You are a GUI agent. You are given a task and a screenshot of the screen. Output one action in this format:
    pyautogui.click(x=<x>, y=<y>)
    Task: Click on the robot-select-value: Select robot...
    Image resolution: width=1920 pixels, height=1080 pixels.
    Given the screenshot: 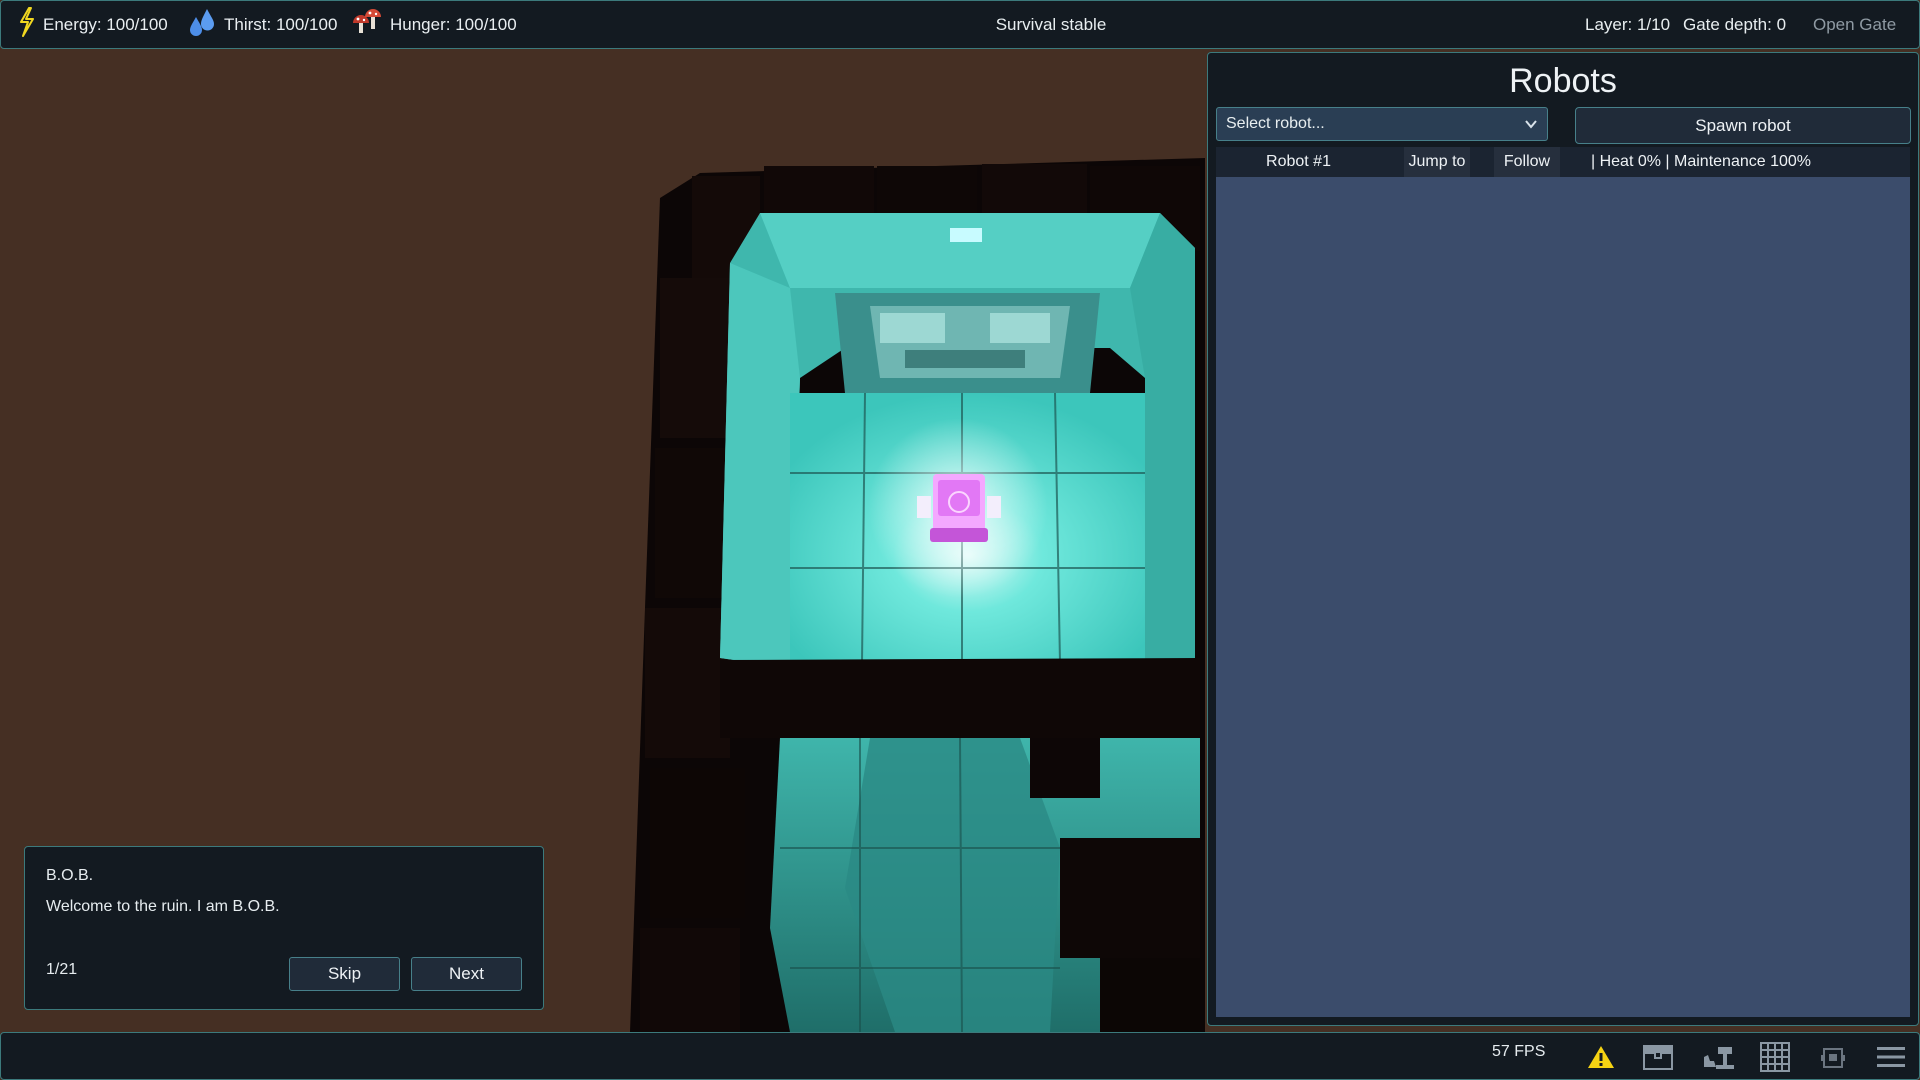 What is the action you would take?
    pyautogui.click(x=1275, y=123)
    